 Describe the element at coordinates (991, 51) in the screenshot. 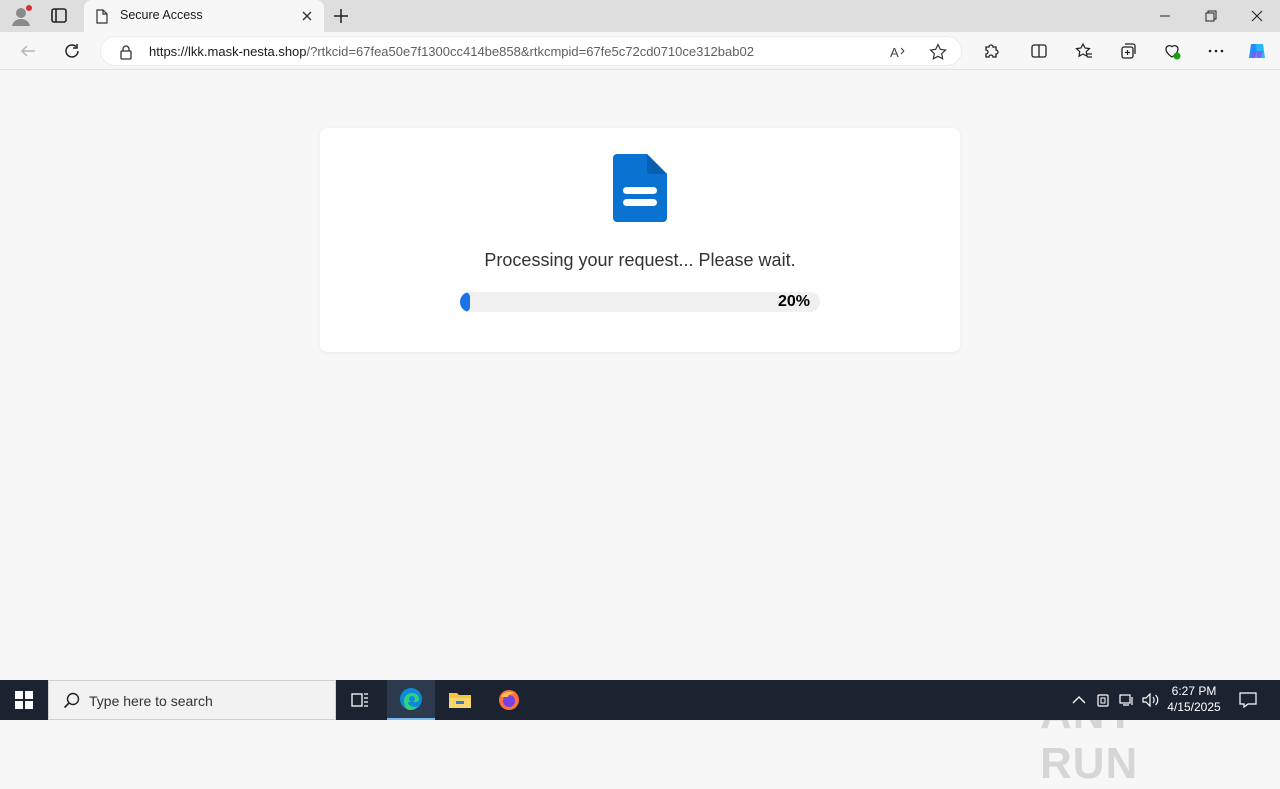

I see `extensions-icon` at that location.